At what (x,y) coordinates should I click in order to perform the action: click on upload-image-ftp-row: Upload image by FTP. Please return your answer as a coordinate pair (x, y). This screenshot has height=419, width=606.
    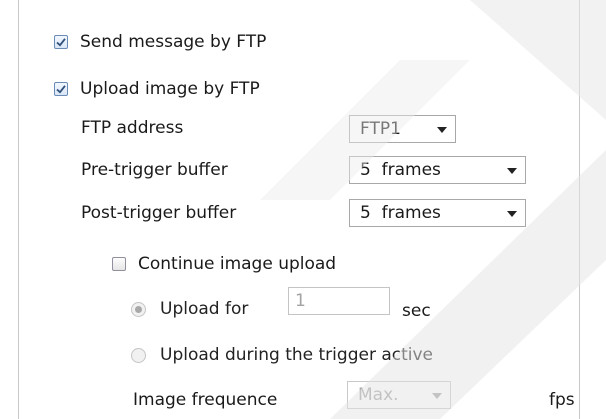
    Looking at the image, I should click on (157, 89).